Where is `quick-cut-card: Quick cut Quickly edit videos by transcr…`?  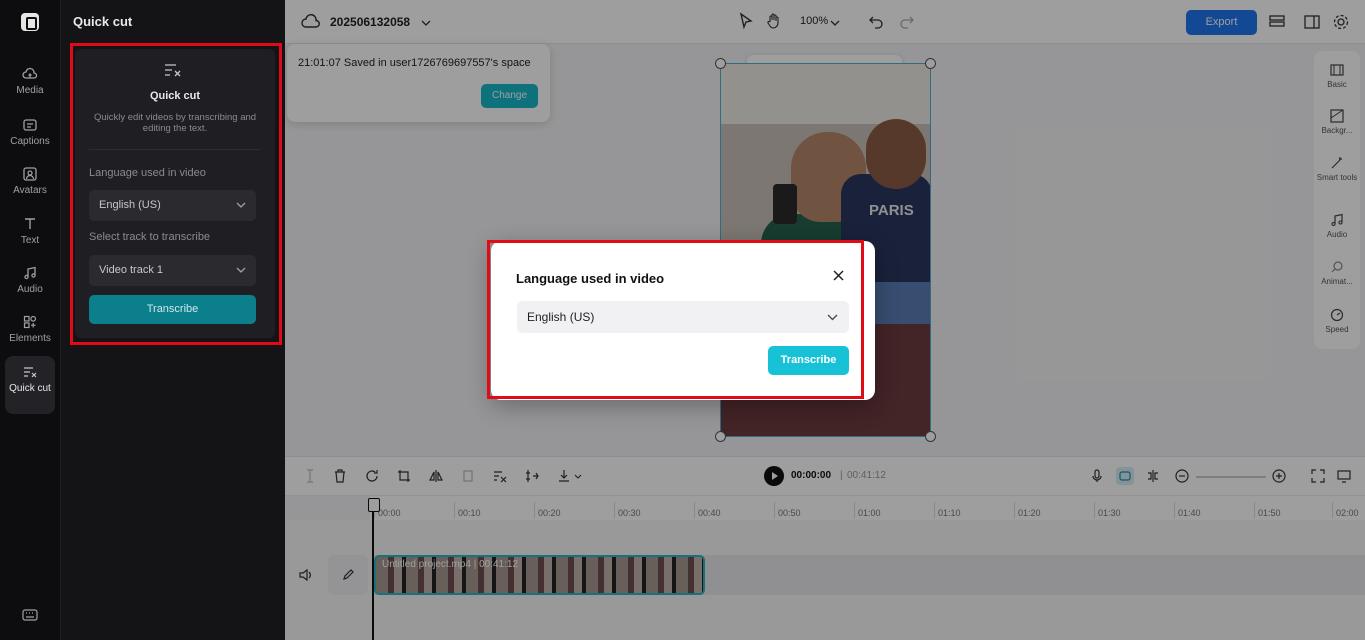 quick-cut-card: Quick cut Quickly edit videos by transcr… is located at coordinates (175, 193).